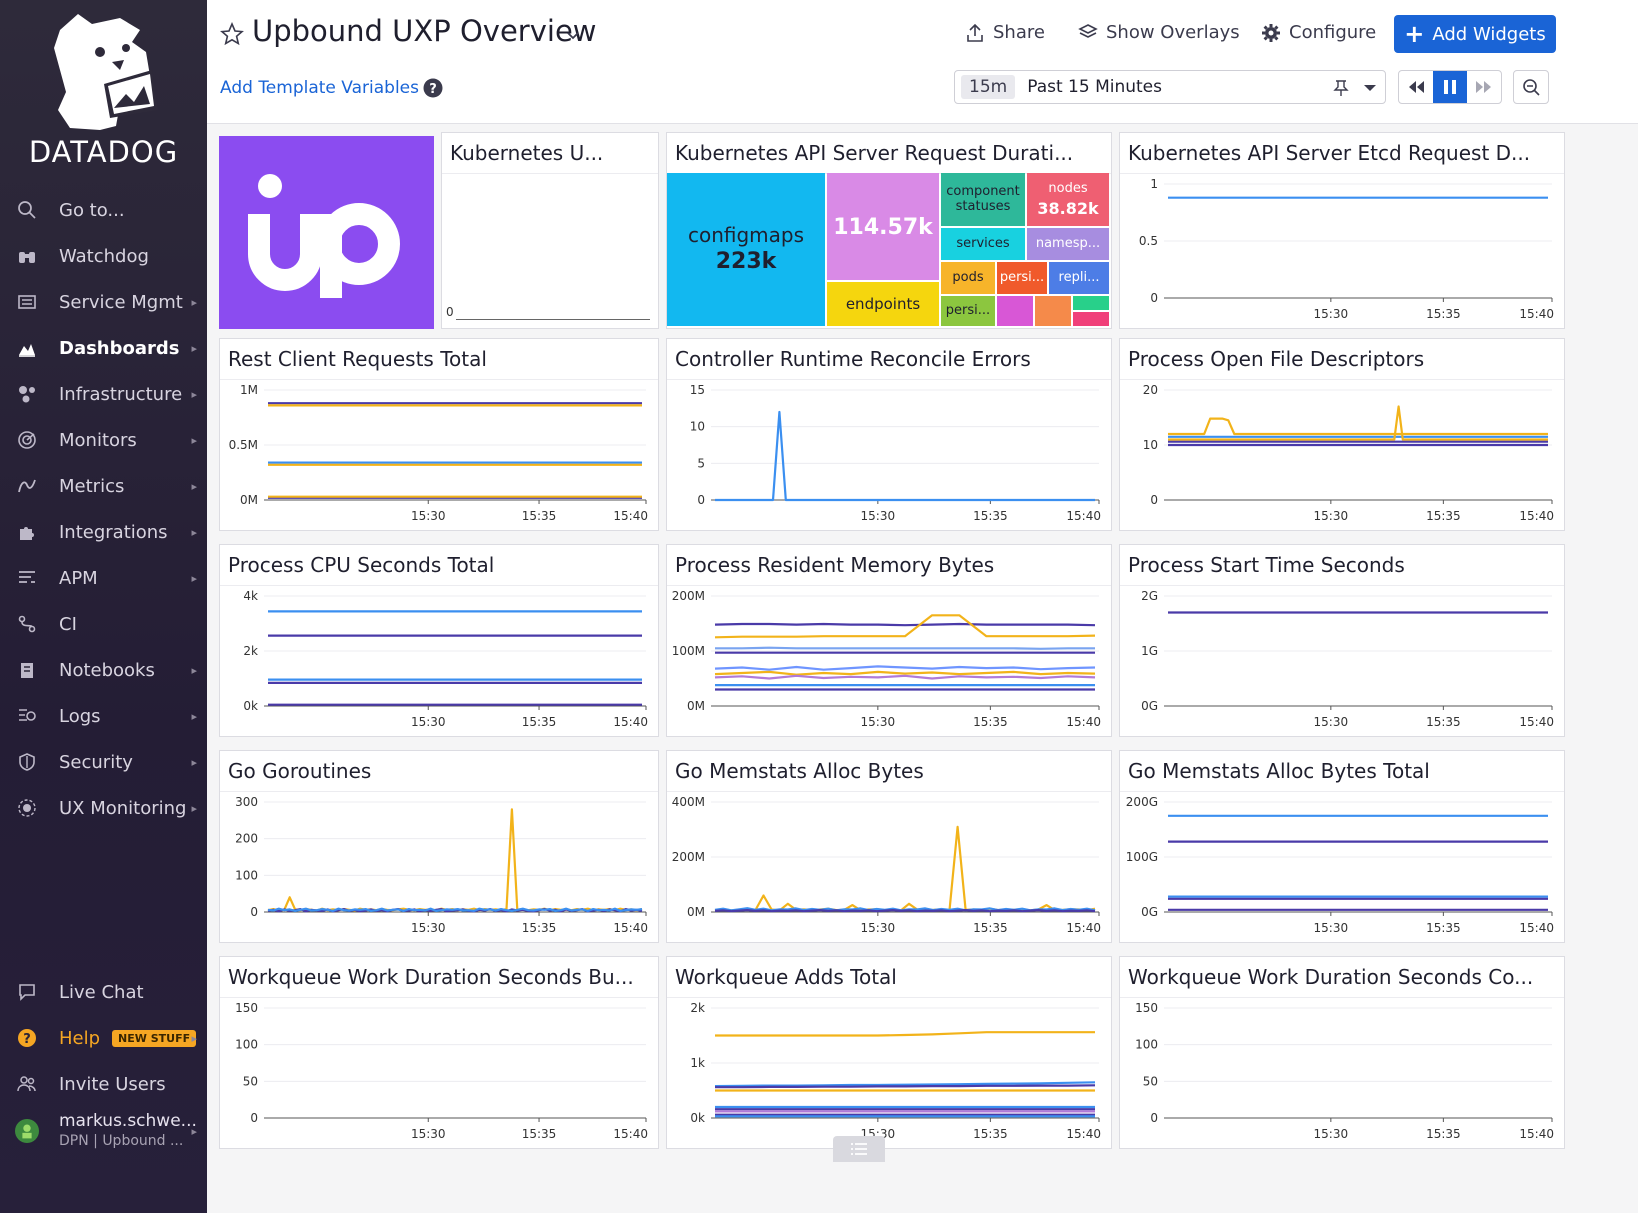 This screenshot has width=1638, height=1213. What do you see at coordinates (154, 1038) in the screenshot?
I see `new-stuff-badge: NEW STUFF` at bounding box center [154, 1038].